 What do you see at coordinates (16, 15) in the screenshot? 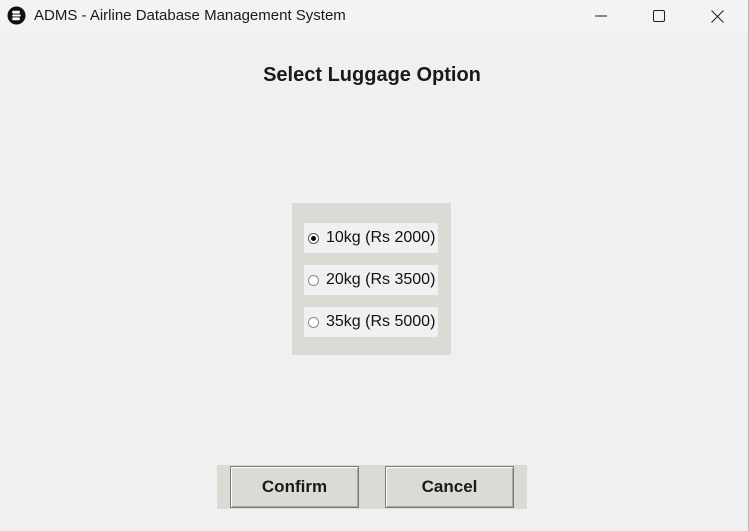
I see `app-logo-icon` at bounding box center [16, 15].